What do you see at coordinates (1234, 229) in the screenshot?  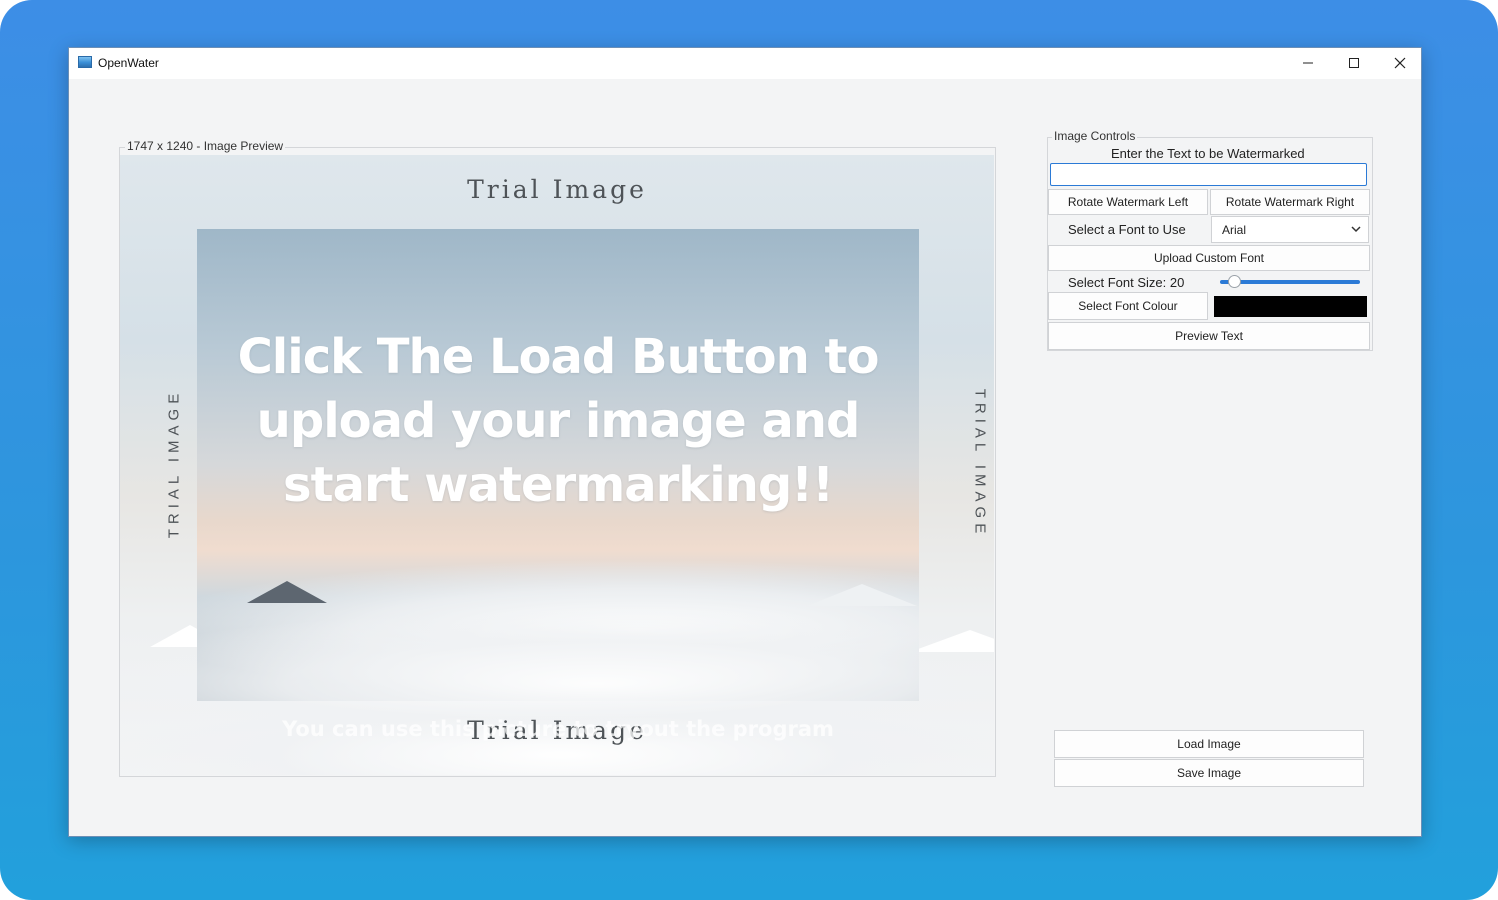 I see `font-select-value: Arial` at bounding box center [1234, 229].